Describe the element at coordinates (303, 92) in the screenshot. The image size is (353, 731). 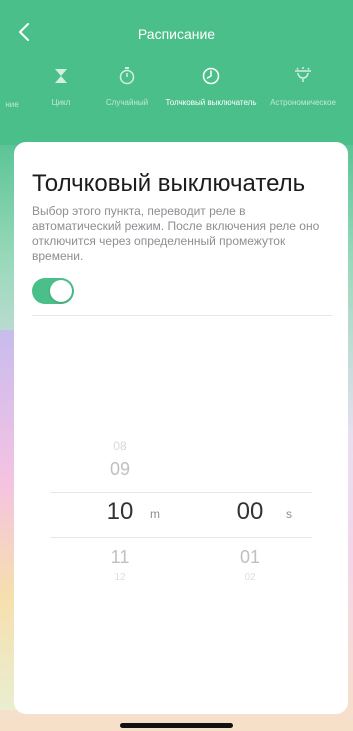
I see `tab-astronomical: Астрономическое` at that location.